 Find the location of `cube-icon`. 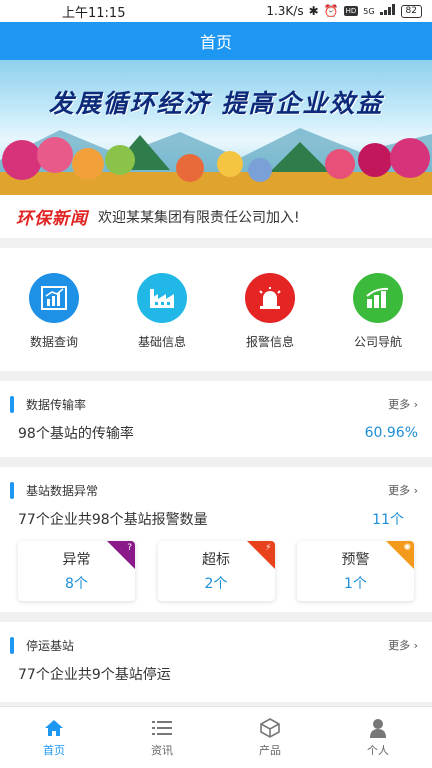

cube-icon is located at coordinates (270, 727).